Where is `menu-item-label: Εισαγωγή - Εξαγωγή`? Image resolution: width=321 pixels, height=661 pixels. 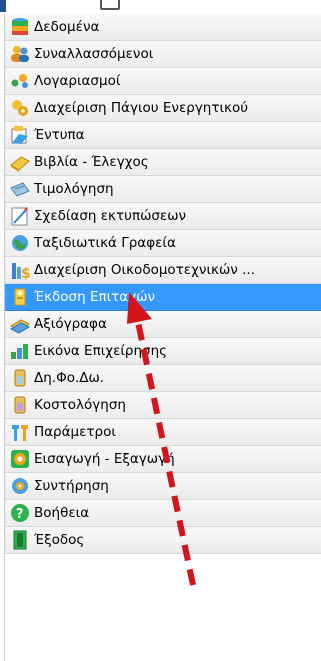
menu-item-label: Εισαγωγή - Εξαγωγή is located at coordinates (104, 458).